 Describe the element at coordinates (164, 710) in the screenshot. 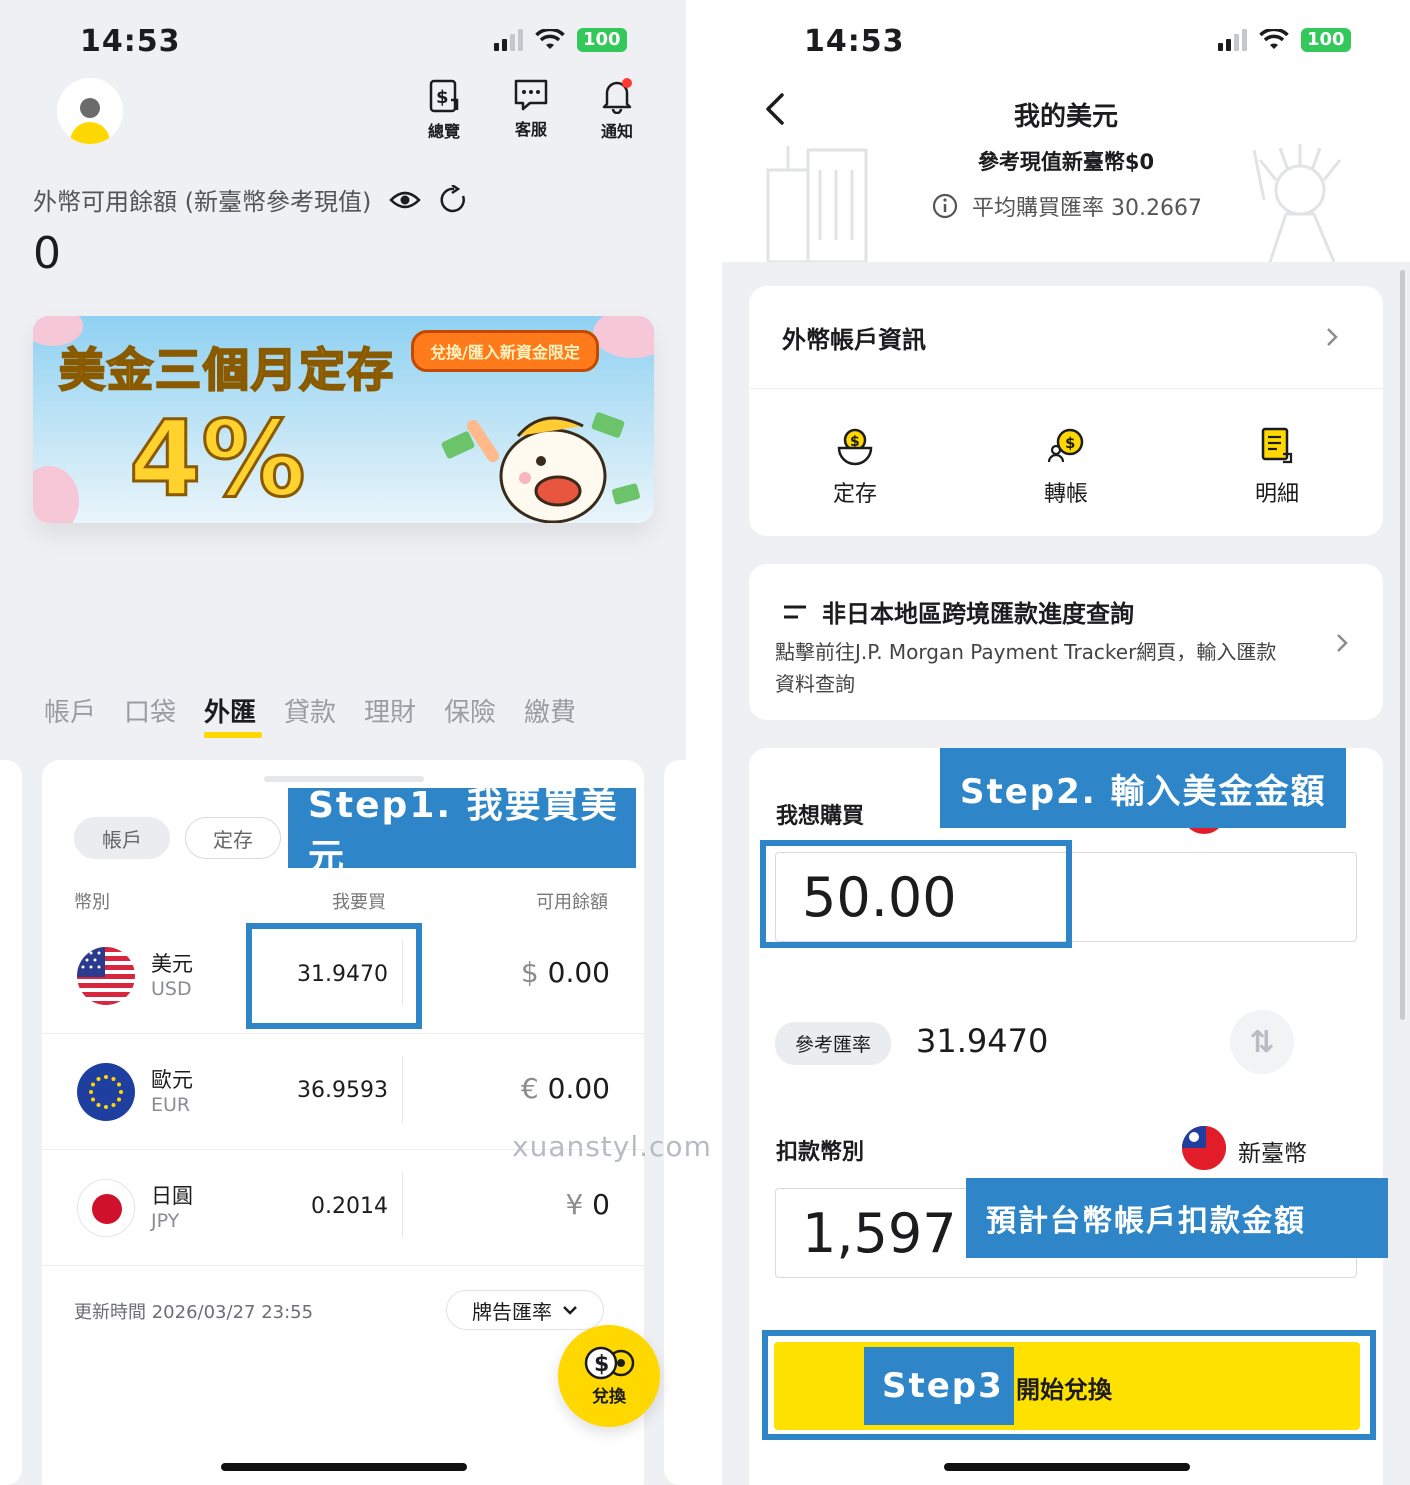

I see `tab-pocket: 口袋` at that location.